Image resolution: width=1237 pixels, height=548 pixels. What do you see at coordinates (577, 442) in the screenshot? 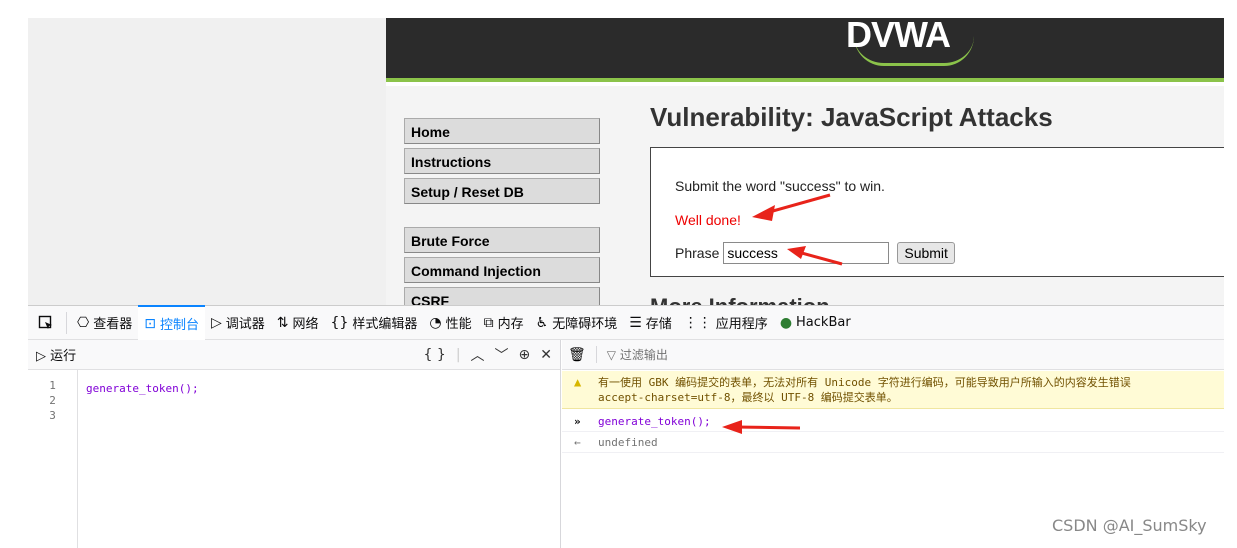
I see `result-arrow-icon: ←` at bounding box center [577, 442].